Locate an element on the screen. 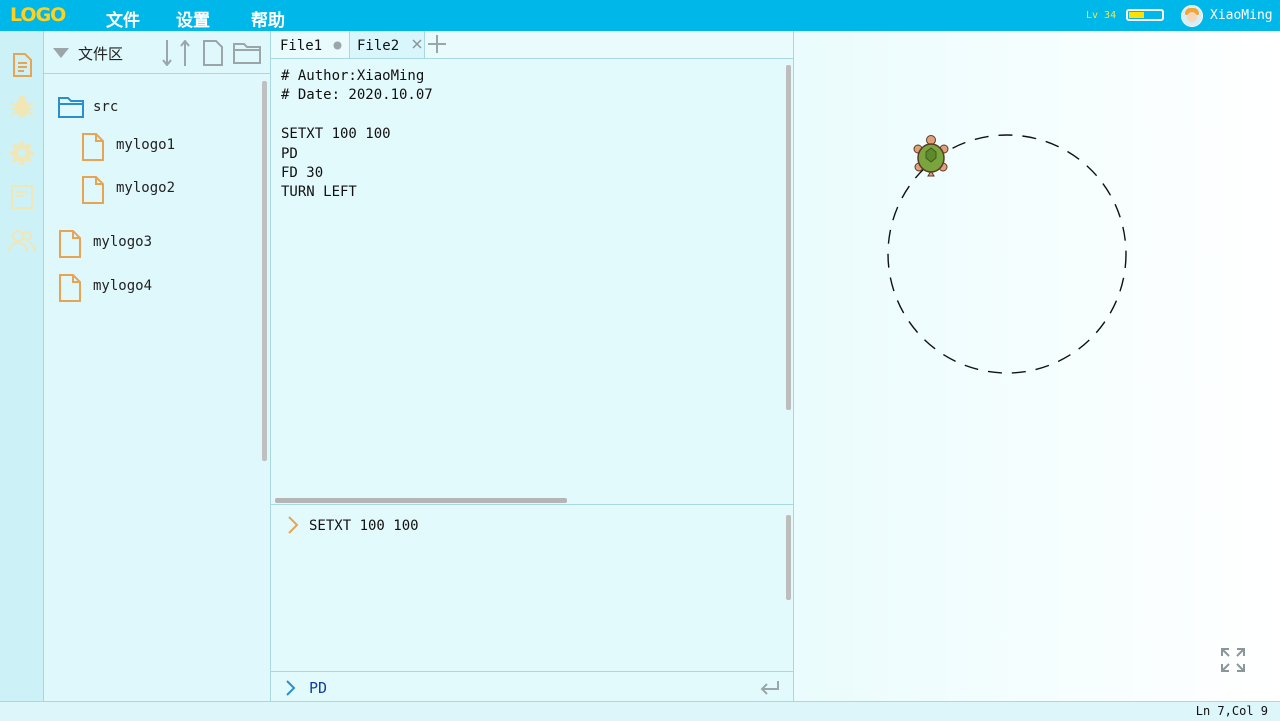 This screenshot has width=1280, height=721. tree-label: mylogo3 is located at coordinates (123, 242).